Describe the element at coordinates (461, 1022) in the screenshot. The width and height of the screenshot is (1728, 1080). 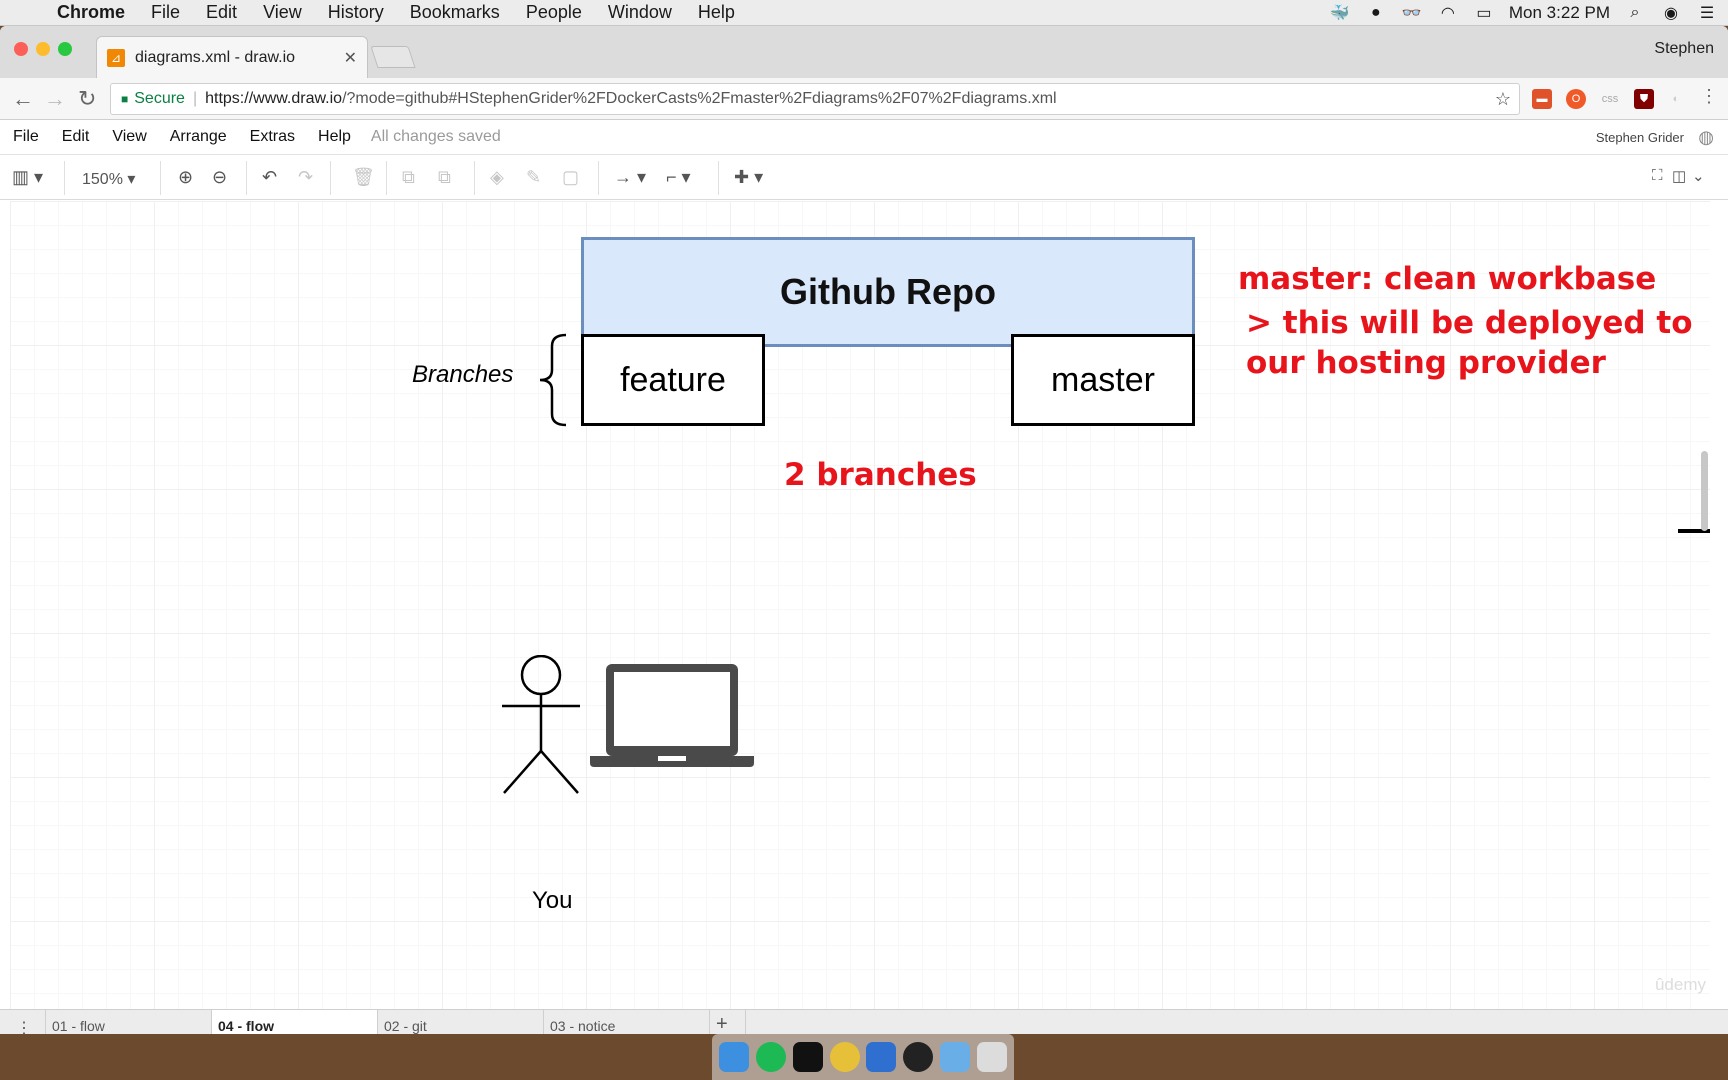
I see `page-tab-02-git: 02 - git` at that location.